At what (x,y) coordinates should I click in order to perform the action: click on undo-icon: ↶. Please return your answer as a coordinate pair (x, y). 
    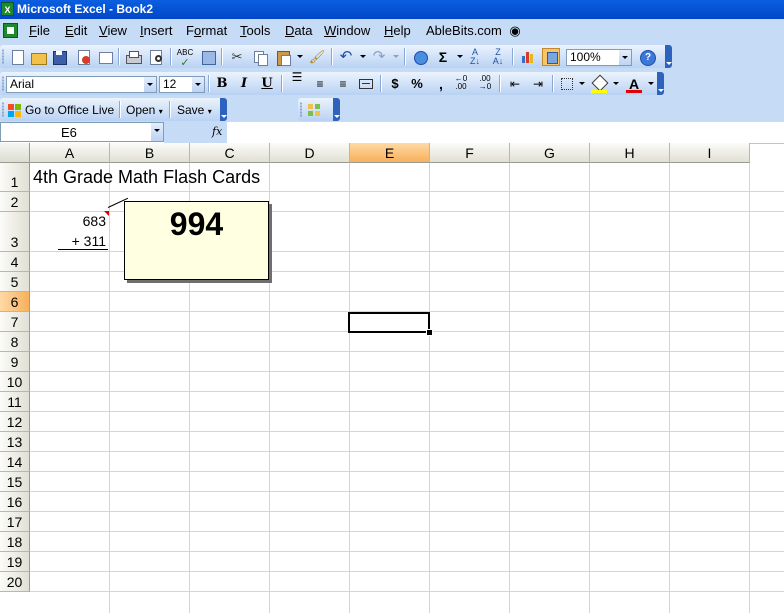
    Looking at the image, I should click on (346, 57).